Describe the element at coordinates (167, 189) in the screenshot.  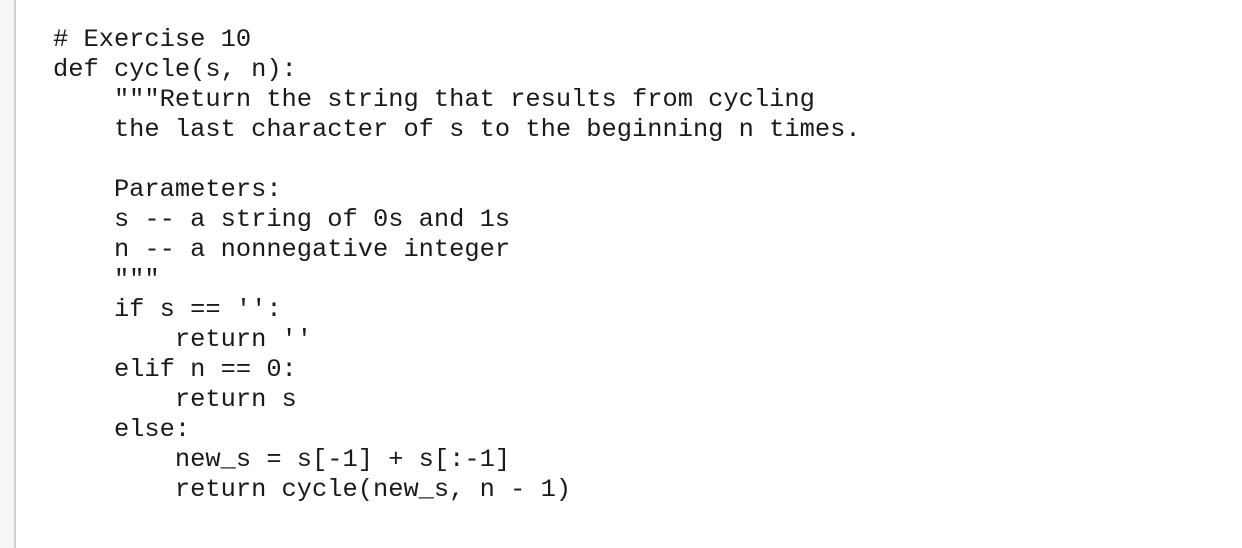
I see `code-line: Parameters:` at that location.